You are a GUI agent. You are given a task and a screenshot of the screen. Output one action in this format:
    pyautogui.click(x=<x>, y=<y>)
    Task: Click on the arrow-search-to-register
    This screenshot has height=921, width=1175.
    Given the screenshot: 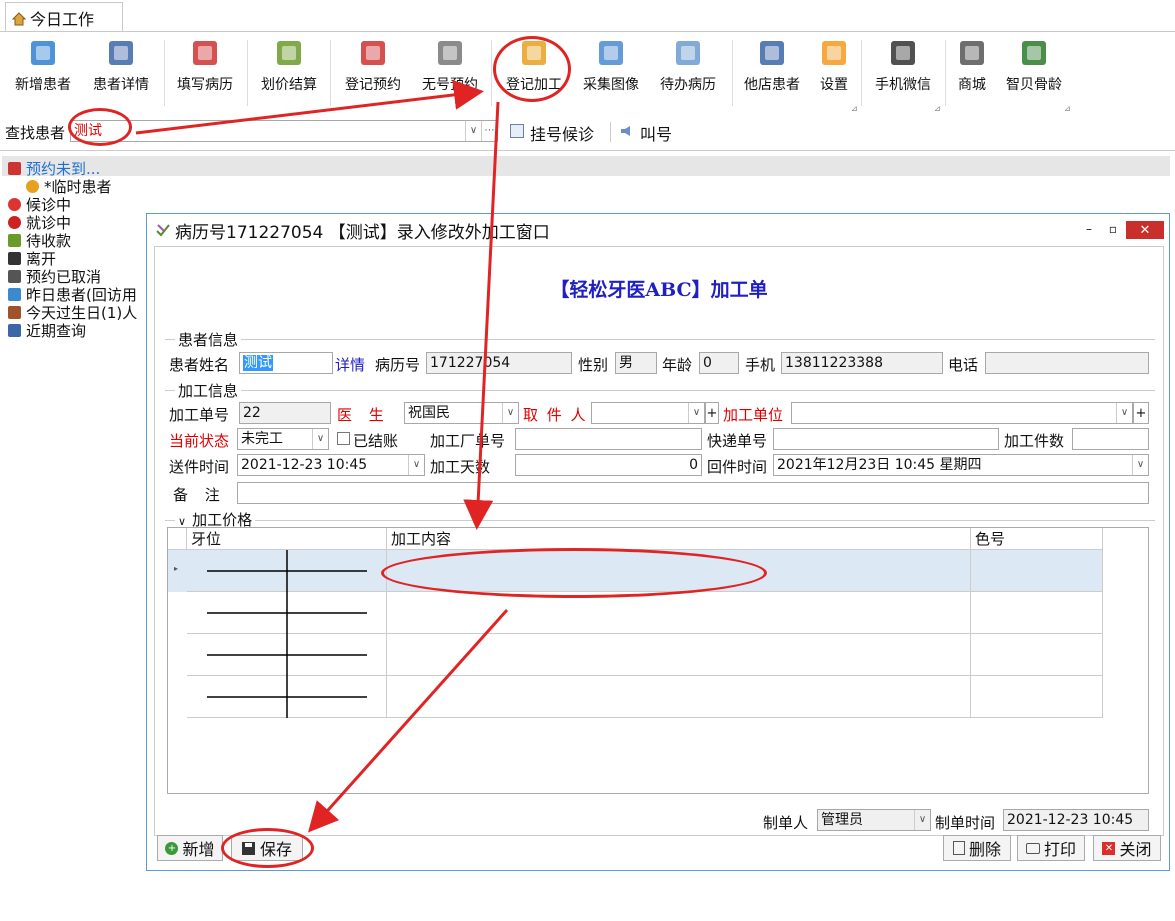 What is the action you would take?
    pyautogui.click(x=309, y=107)
    